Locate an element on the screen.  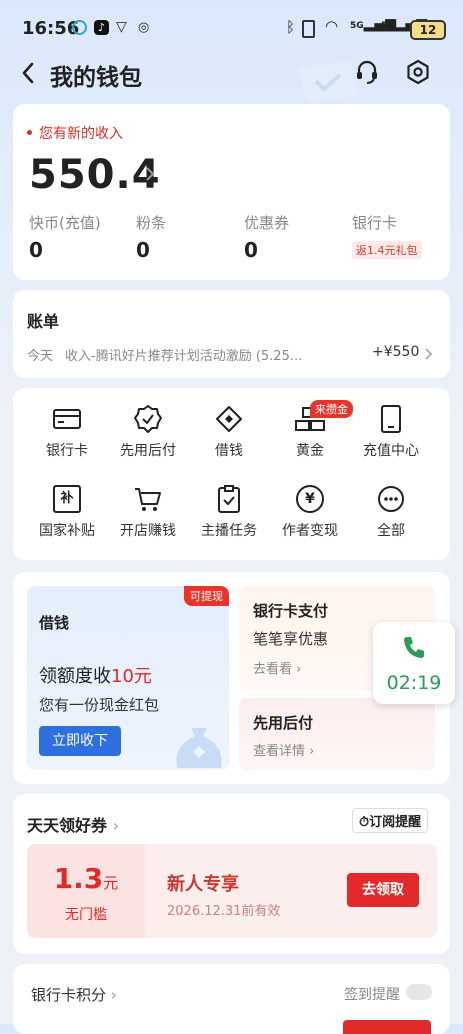
coupon-value: 0 is located at coordinates (251, 250).